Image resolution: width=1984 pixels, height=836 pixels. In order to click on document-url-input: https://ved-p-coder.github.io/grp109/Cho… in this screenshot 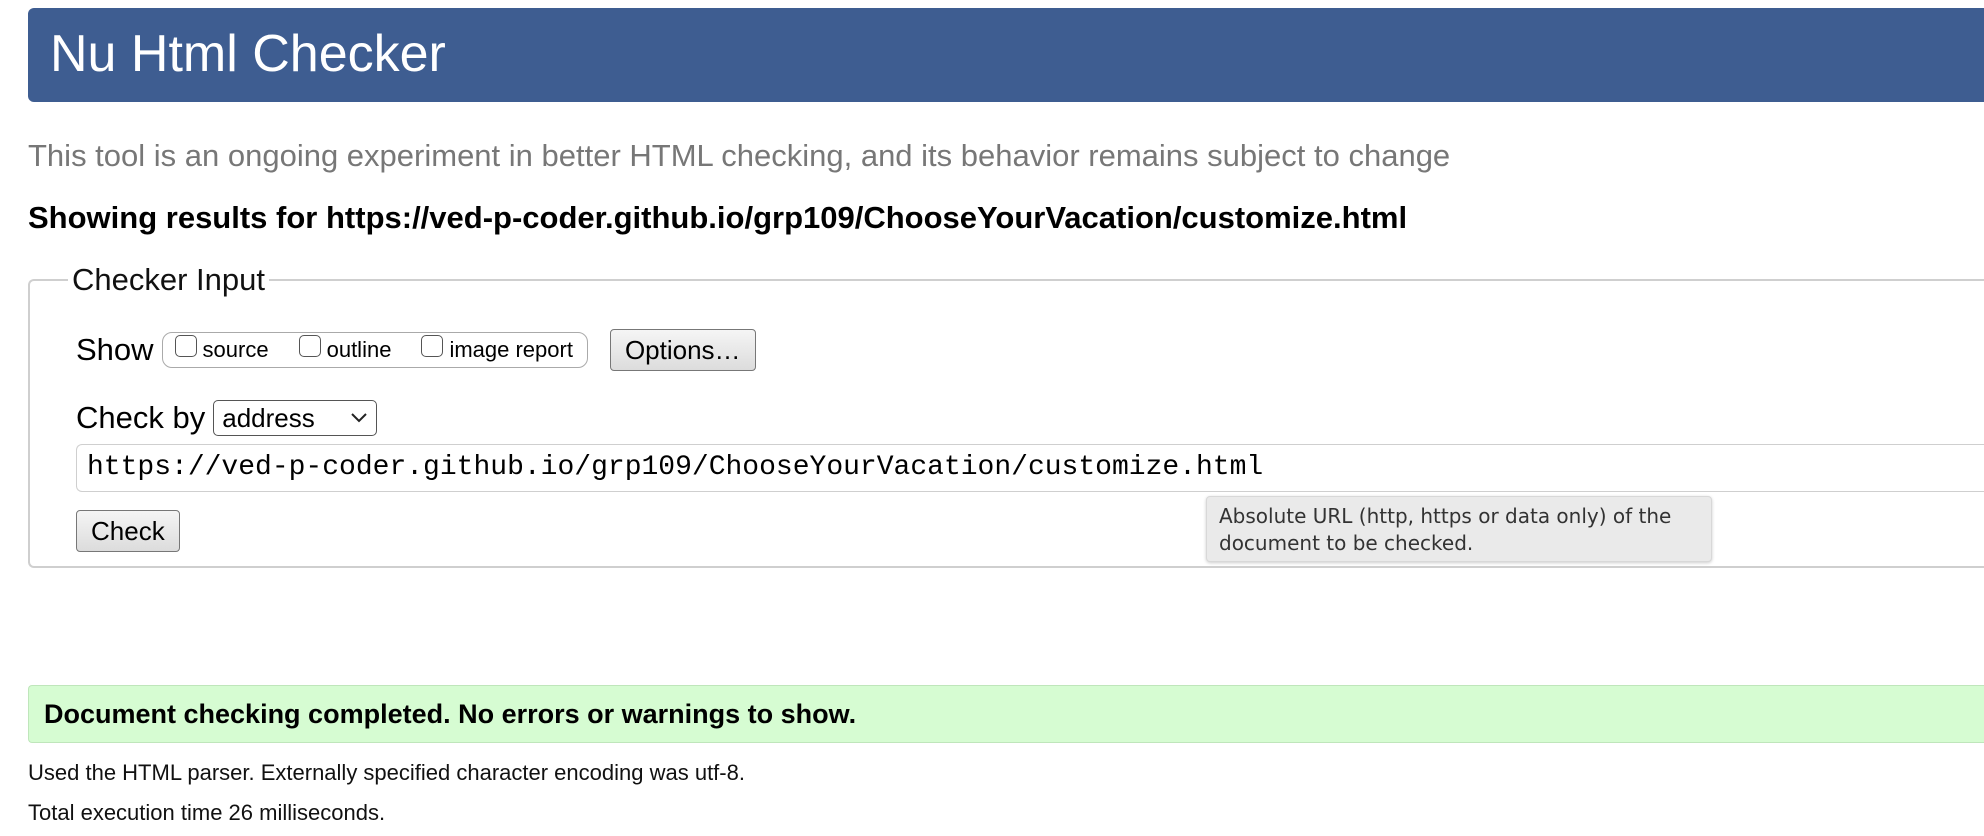, I will do `click(1030, 468)`.